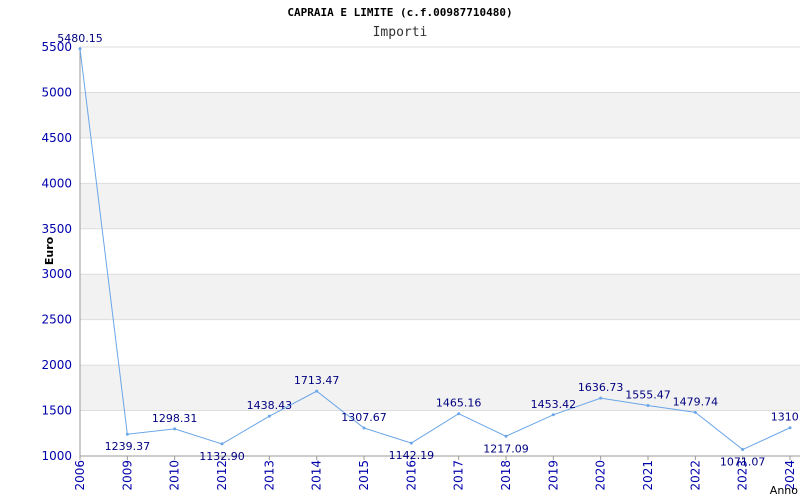  Describe the element at coordinates (269, 475) in the screenshot. I see `x-tick-label: 2013` at that location.